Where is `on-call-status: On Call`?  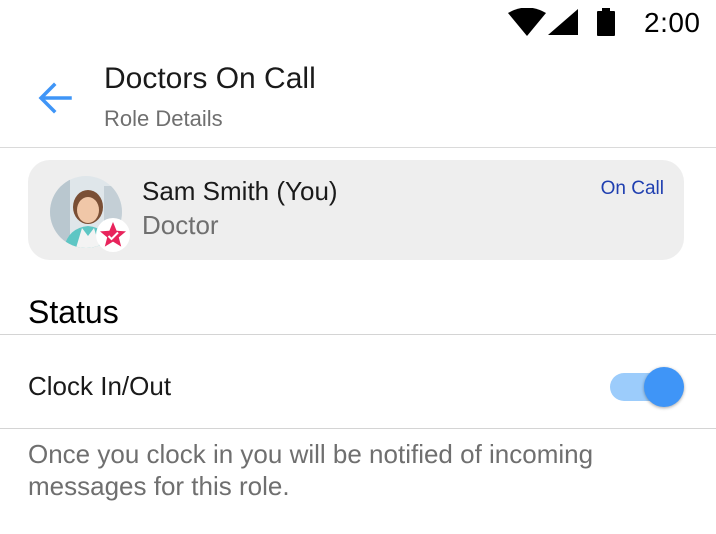 on-call-status: On Call is located at coordinates (632, 188).